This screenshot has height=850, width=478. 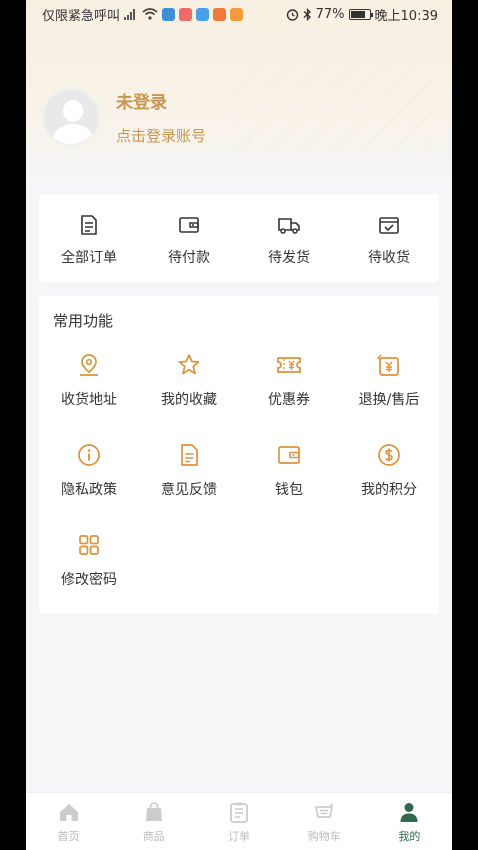 I want to click on tab-products-label: 商品, so click(x=153, y=836).